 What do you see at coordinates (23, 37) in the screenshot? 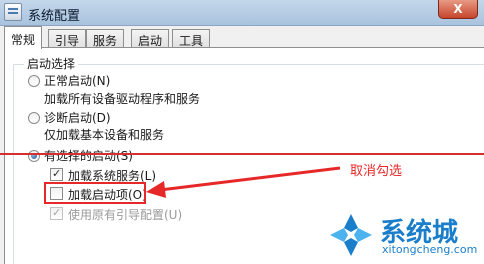
I see `tab-general: 常规` at bounding box center [23, 37].